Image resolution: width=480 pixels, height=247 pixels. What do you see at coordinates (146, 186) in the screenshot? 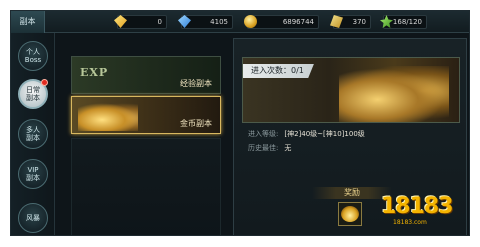
I see `list-empty-area` at bounding box center [146, 186].